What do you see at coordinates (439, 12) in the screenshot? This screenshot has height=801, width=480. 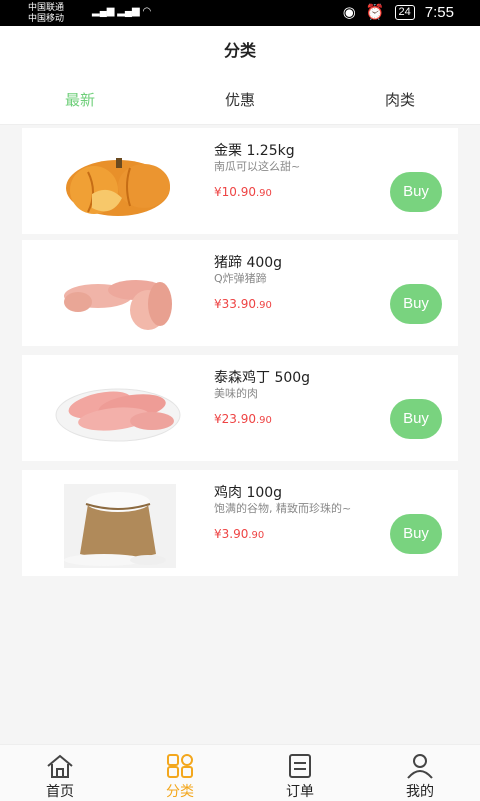 I see `clock: 7:55` at bounding box center [439, 12].